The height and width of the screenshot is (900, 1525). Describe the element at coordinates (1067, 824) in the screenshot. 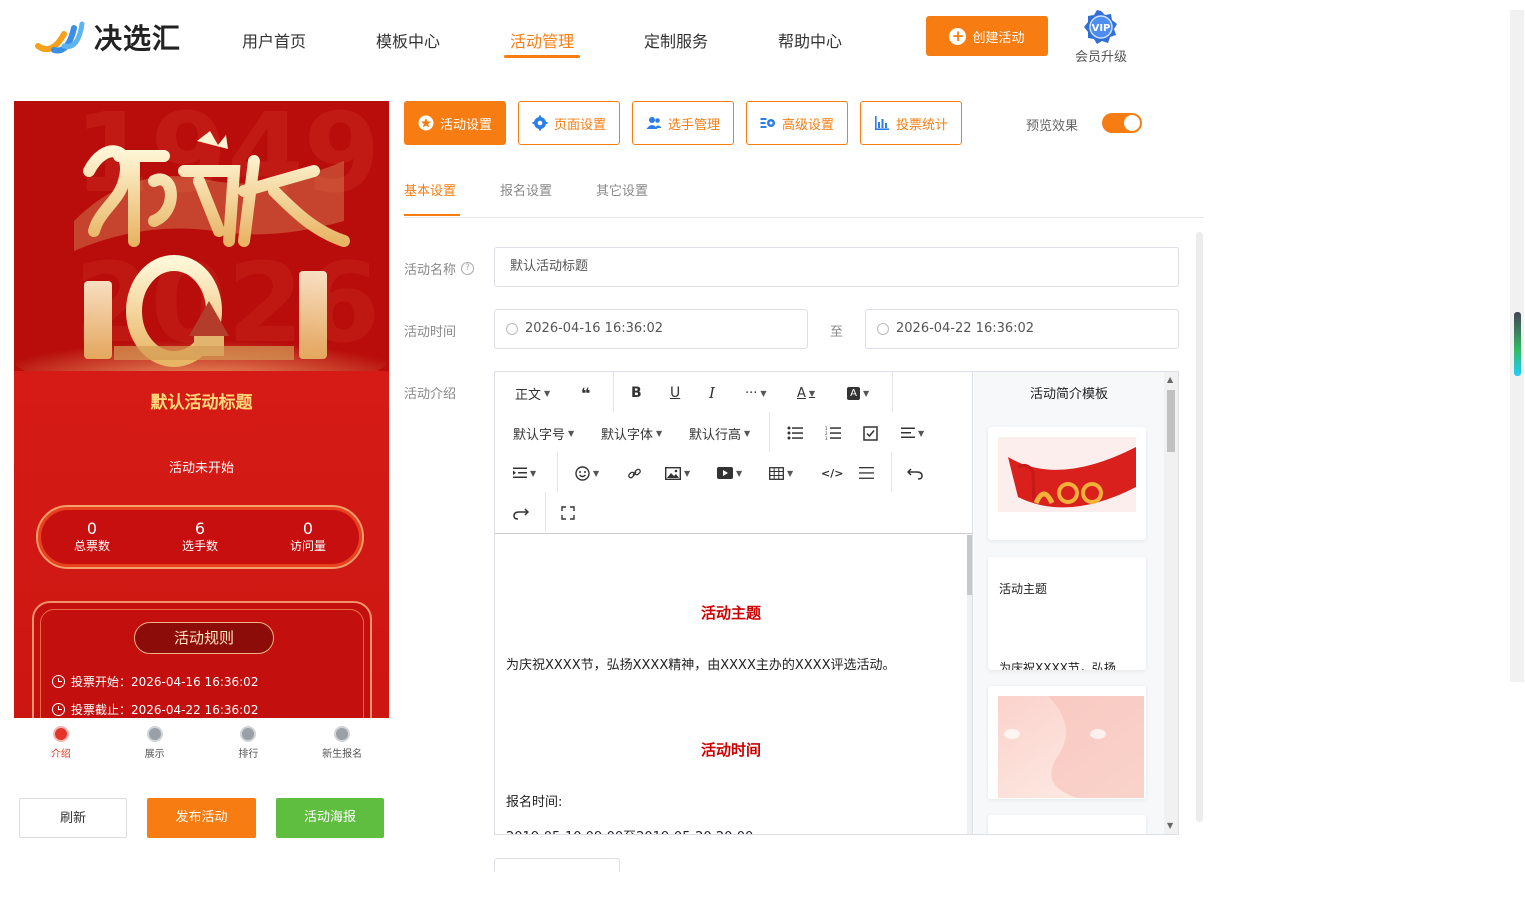

I see `template-card-partial` at that location.